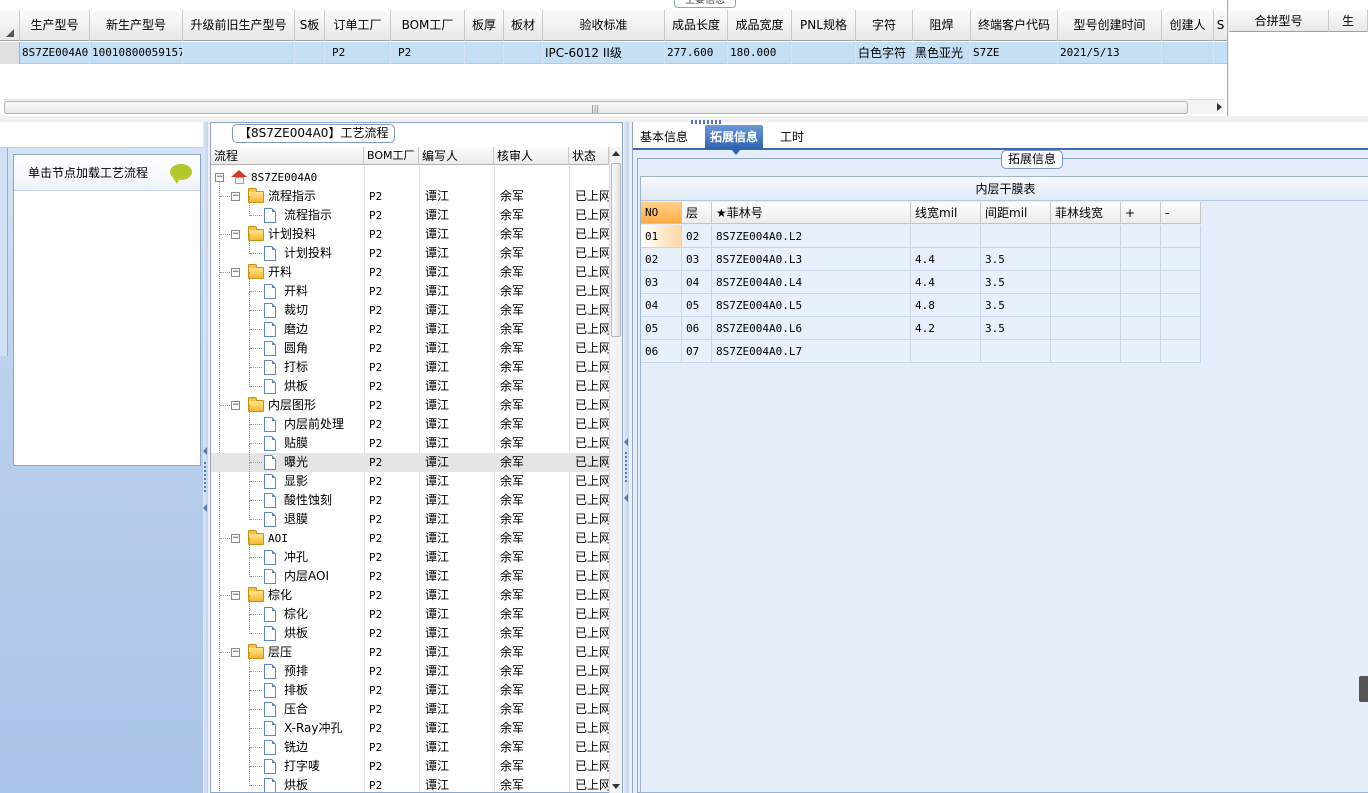 This screenshot has height=793, width=1368. I want to click on col-header-pnl-spec: PNL规格, so click(824, 25).